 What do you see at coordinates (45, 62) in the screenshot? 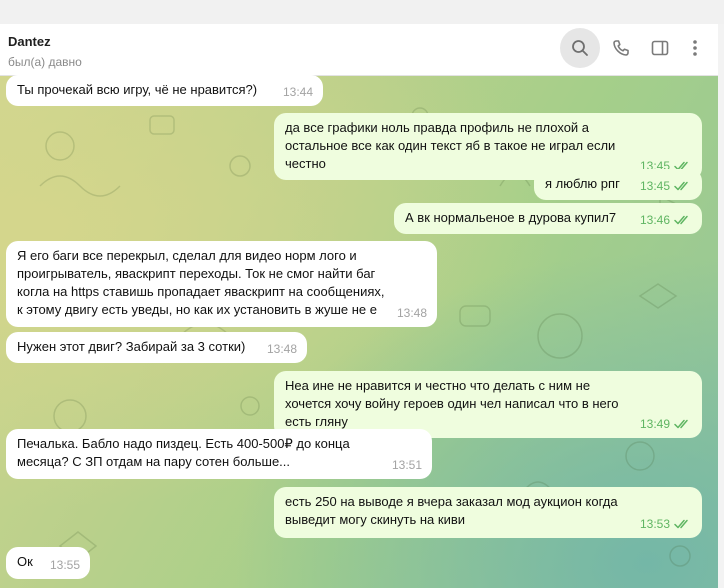
I see `contact-status: был(а) давно` at bounding box center [45, 62].